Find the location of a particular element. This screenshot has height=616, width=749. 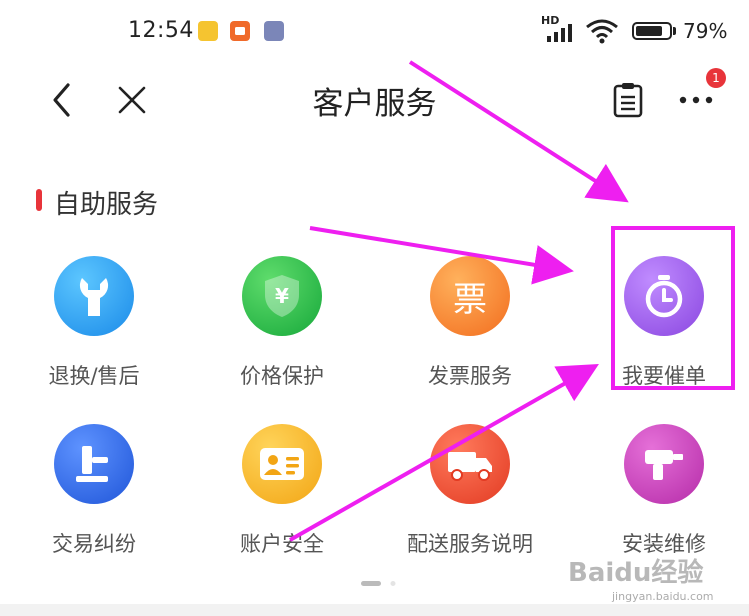

service-label: 退换/售后 is located at coordinates (94, 376).